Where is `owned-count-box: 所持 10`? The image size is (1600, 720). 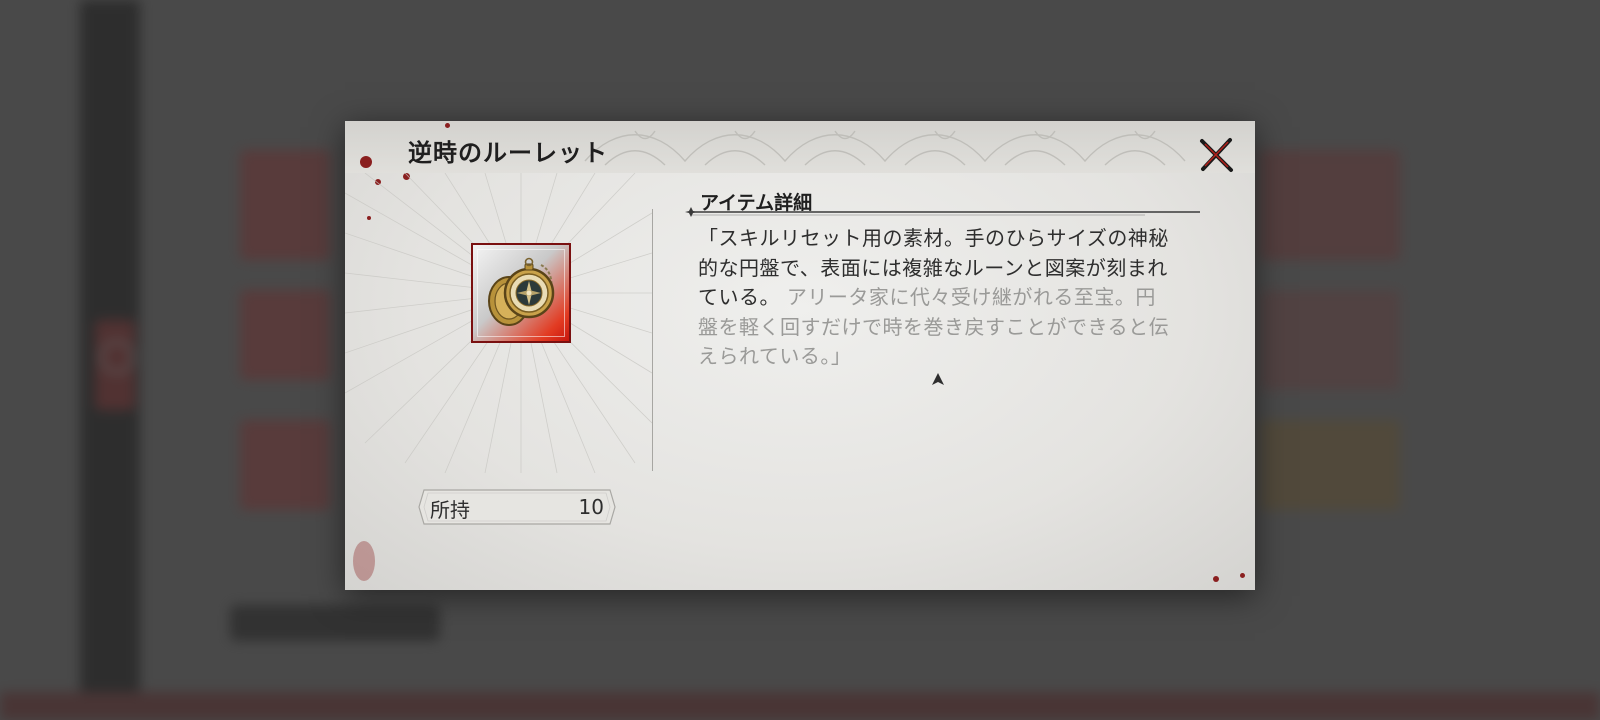 owned-count-box: 所持 10 is located at coordinates (517, 507).